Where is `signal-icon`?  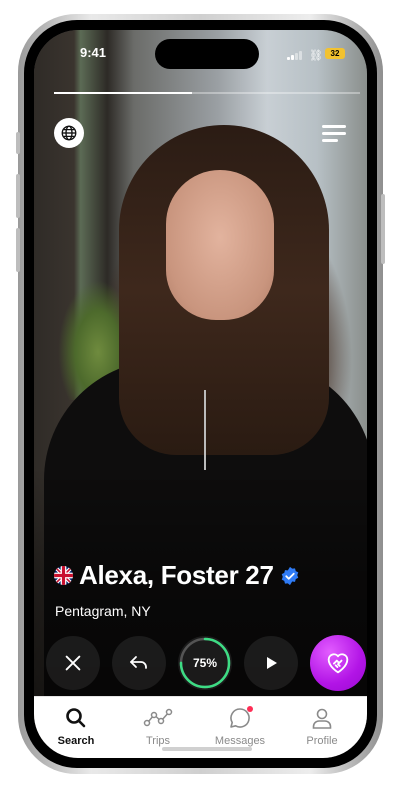
signal-icon is located at coordinates (295, 55).